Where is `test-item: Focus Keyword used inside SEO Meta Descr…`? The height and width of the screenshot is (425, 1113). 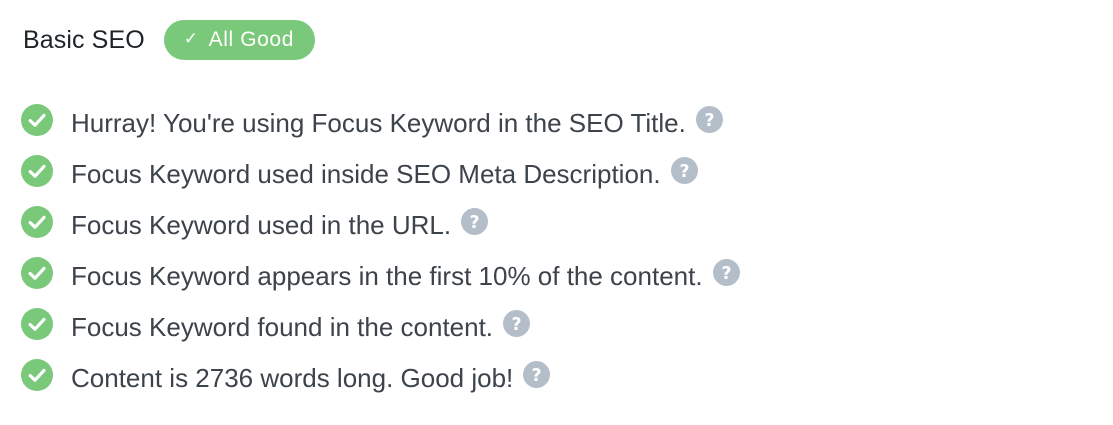
test-item: Focus Keyword used inside SEO Meta Descr… is located at coordinates (380, 171).